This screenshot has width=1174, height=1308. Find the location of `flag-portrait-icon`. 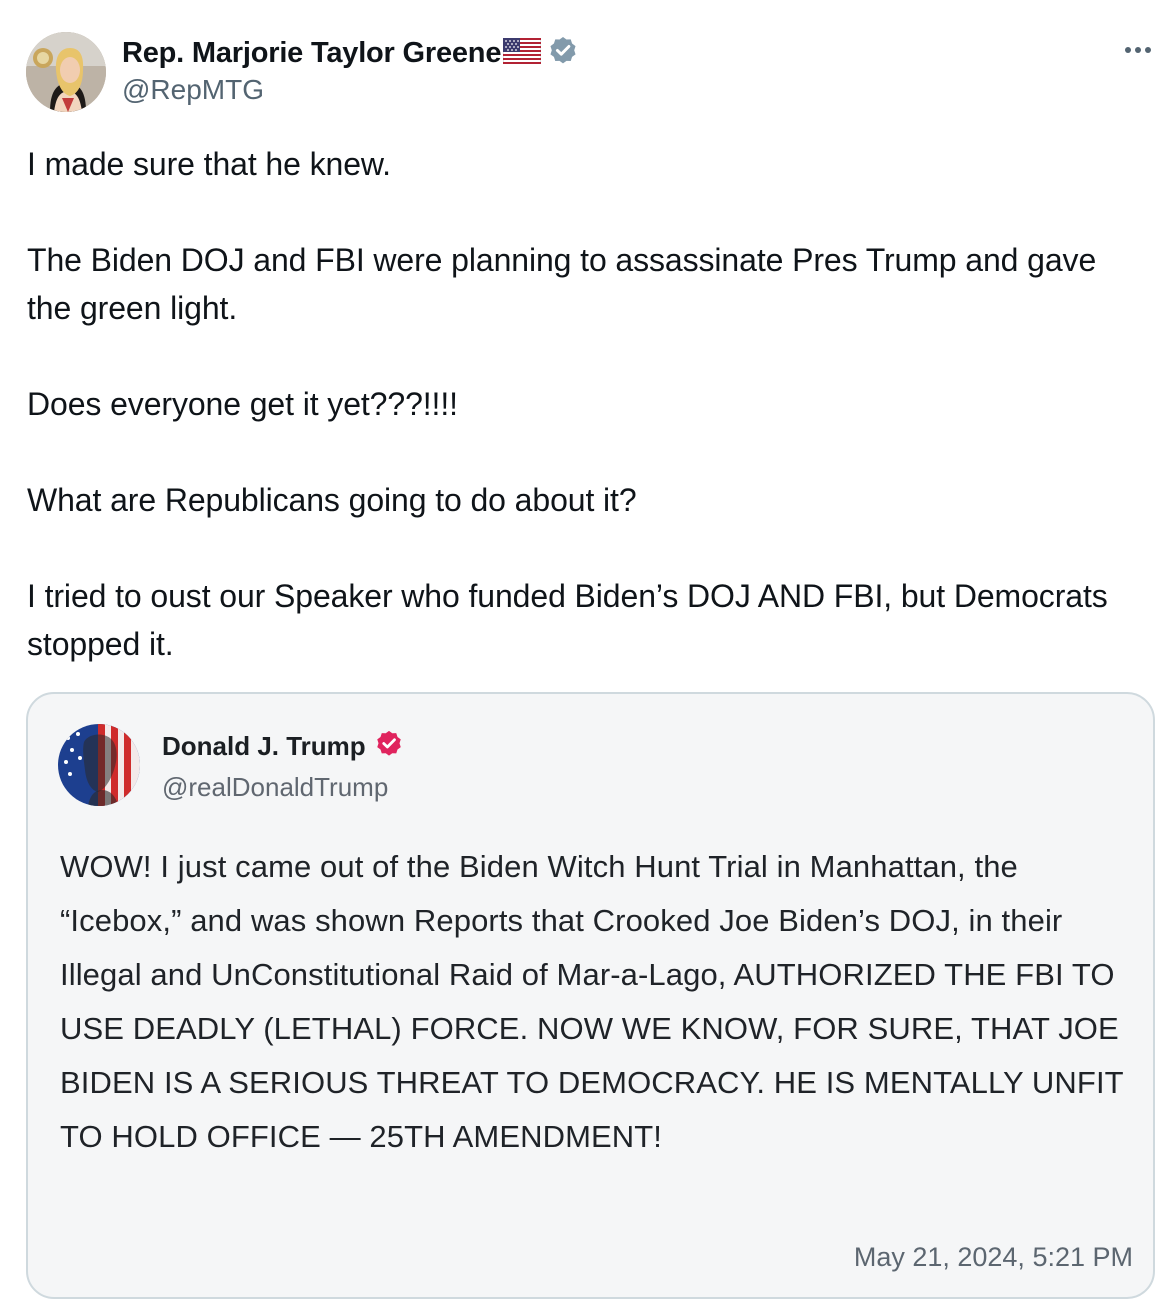

flag-portrait-icon is located at coordinates (99, 765).